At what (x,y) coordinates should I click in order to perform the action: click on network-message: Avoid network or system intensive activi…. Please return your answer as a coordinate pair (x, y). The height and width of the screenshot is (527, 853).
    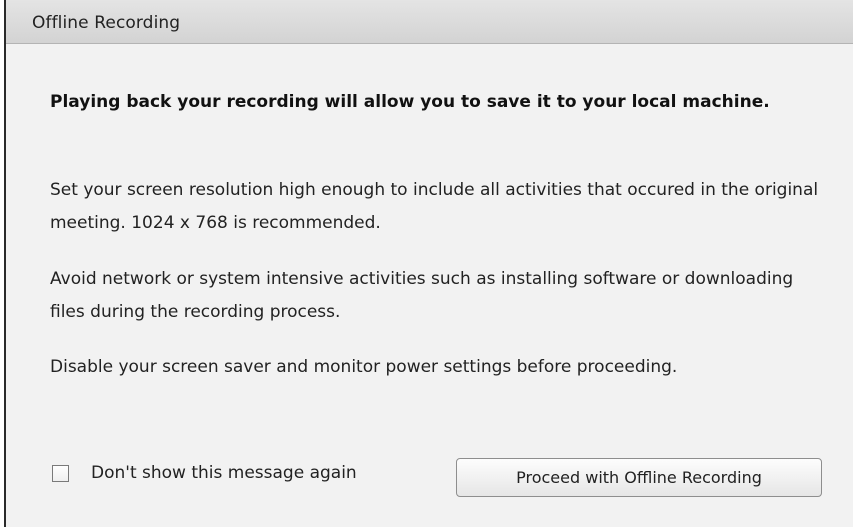
    Looking at the image, I should click on (422, 295).